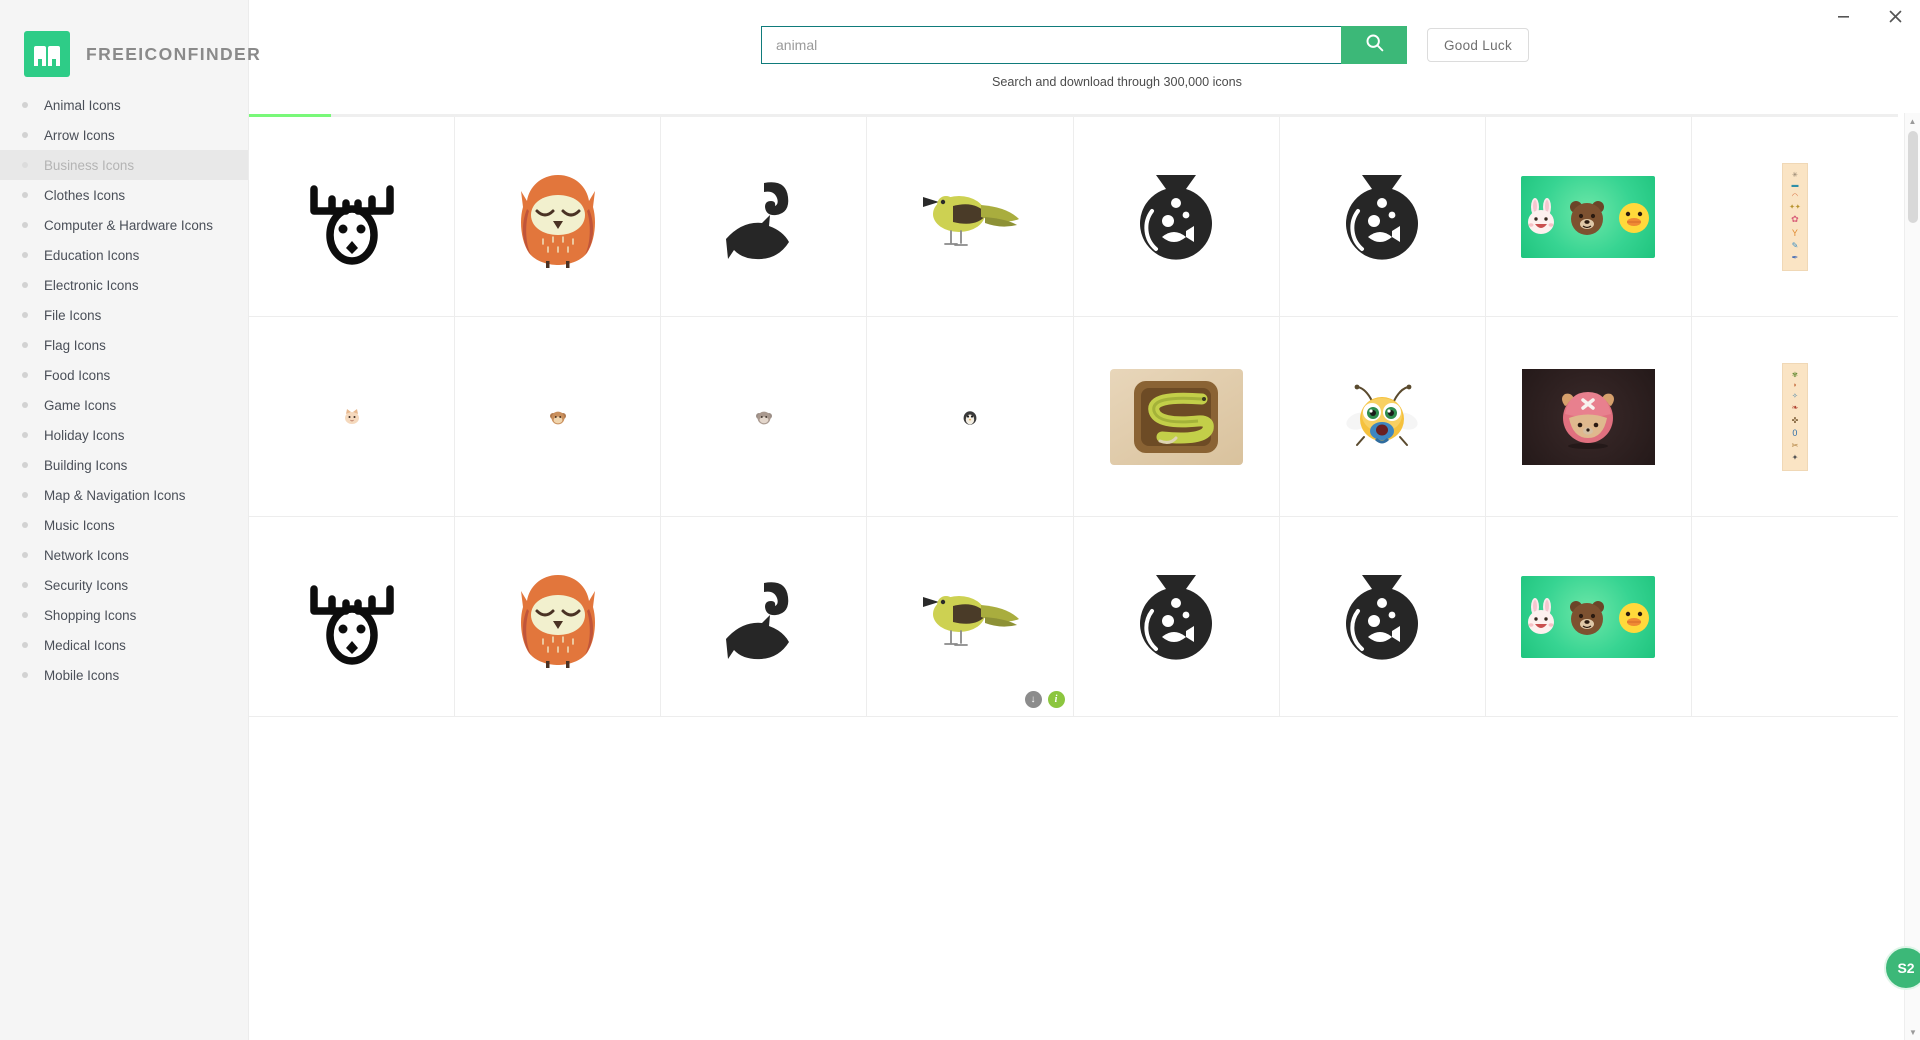 The width and height of the screenshot is (1920, 1040). Describe the element at coordinates (124, 495) in the screenshot. I see `sidebar-item-map-navigation-icons: Map & Navigation Icons` at that location.